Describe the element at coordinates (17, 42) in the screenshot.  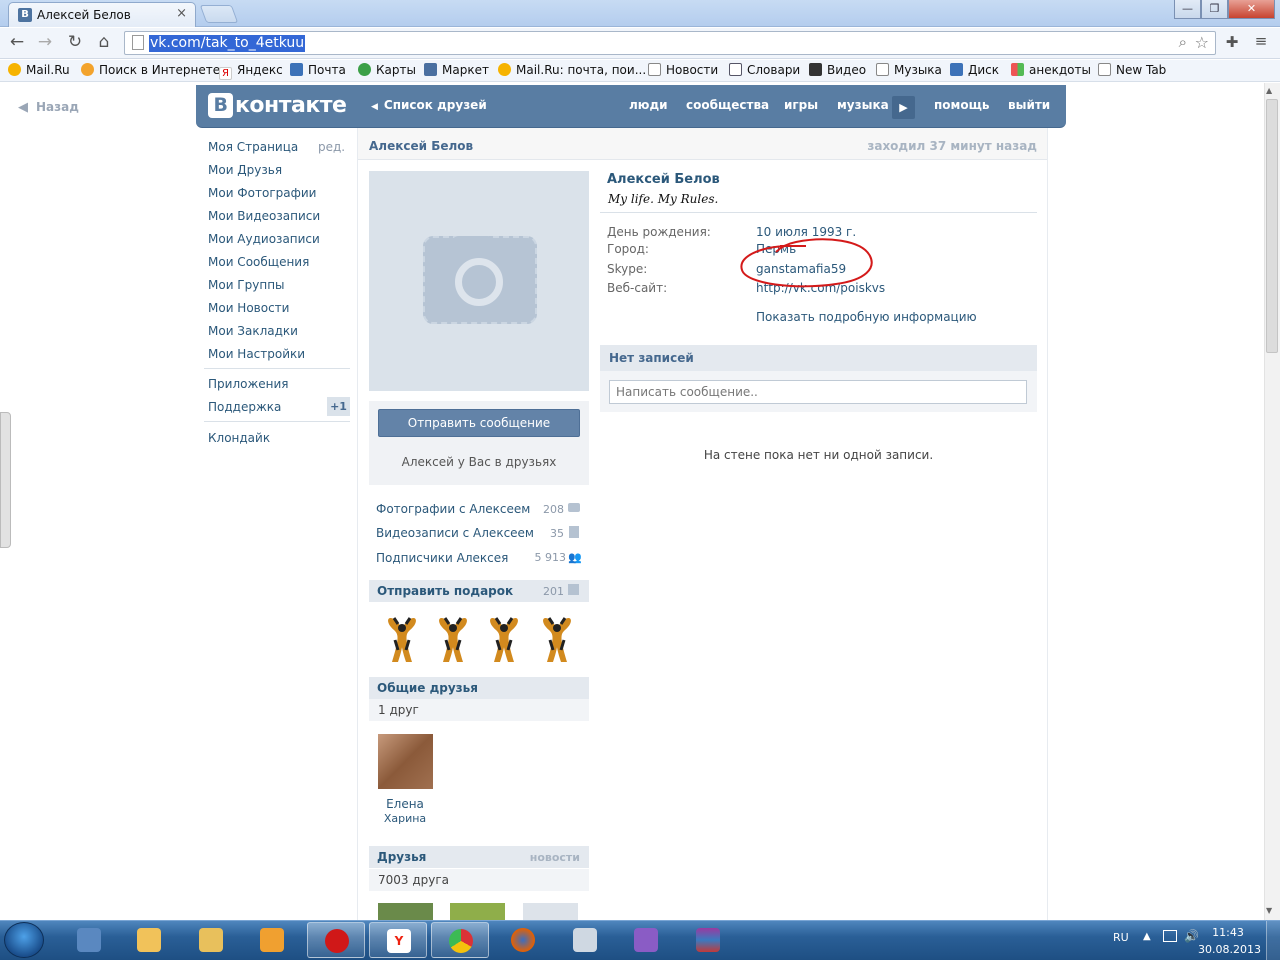
I see `back-arrow-icon: ←` at that location.